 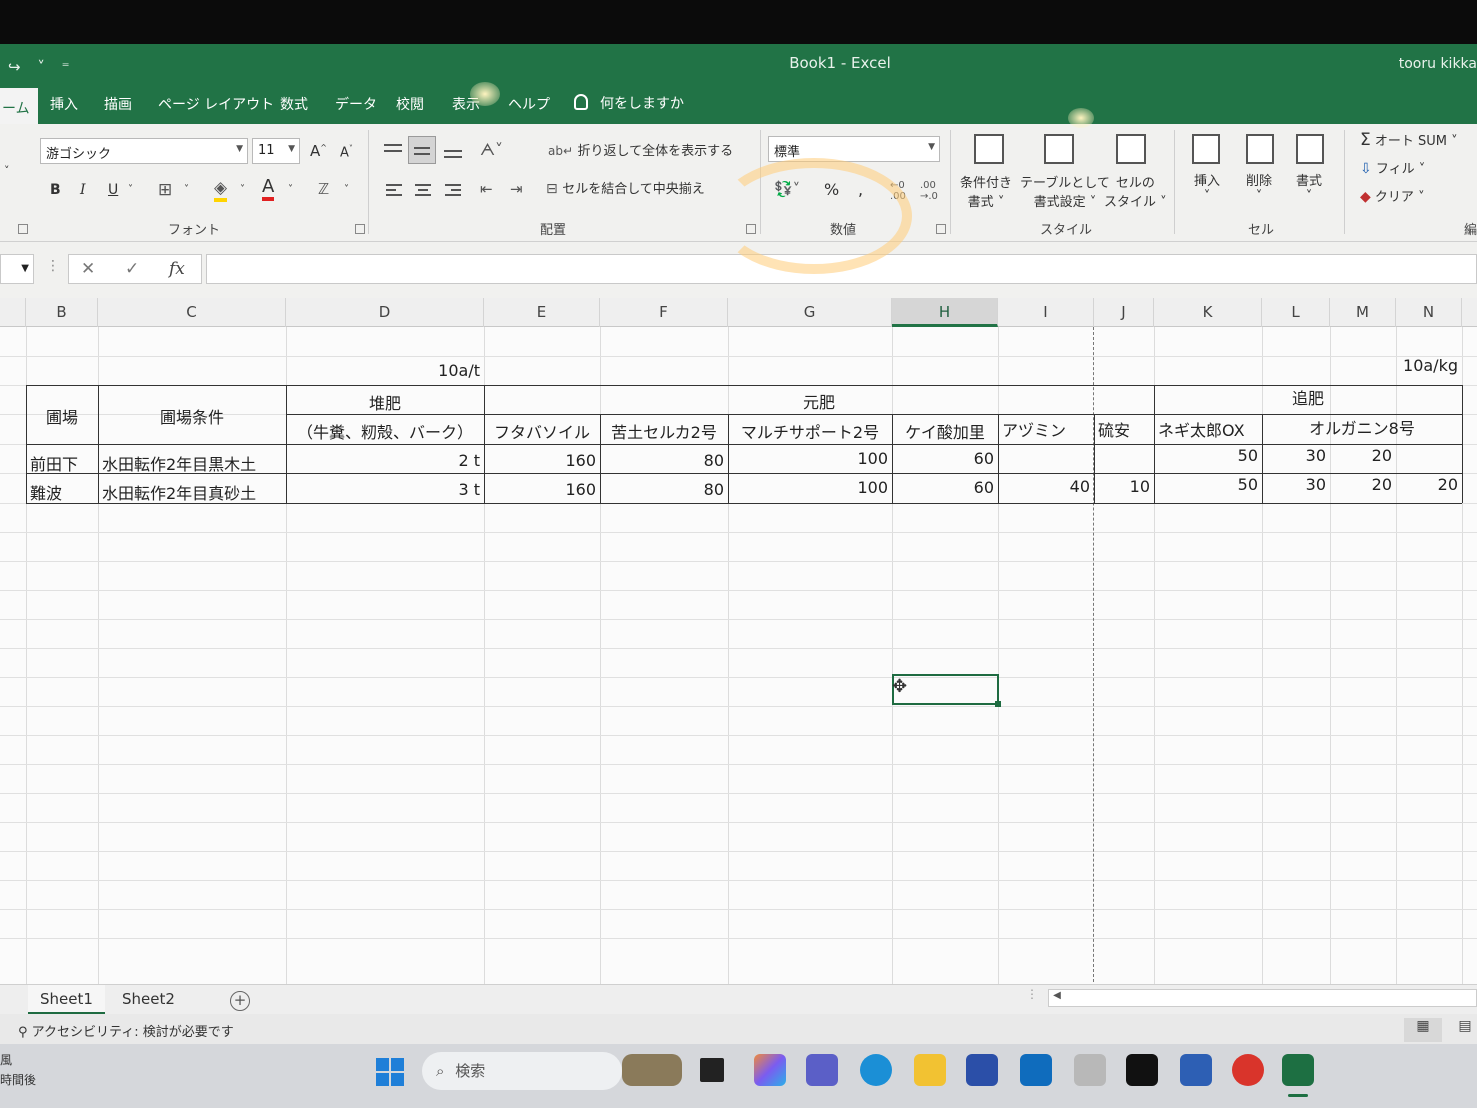 What do you see at coordinates (1429, 365) in the screenshot?
I see `unit-label-right: 10a/kg` at bounding box center [1429, 365].